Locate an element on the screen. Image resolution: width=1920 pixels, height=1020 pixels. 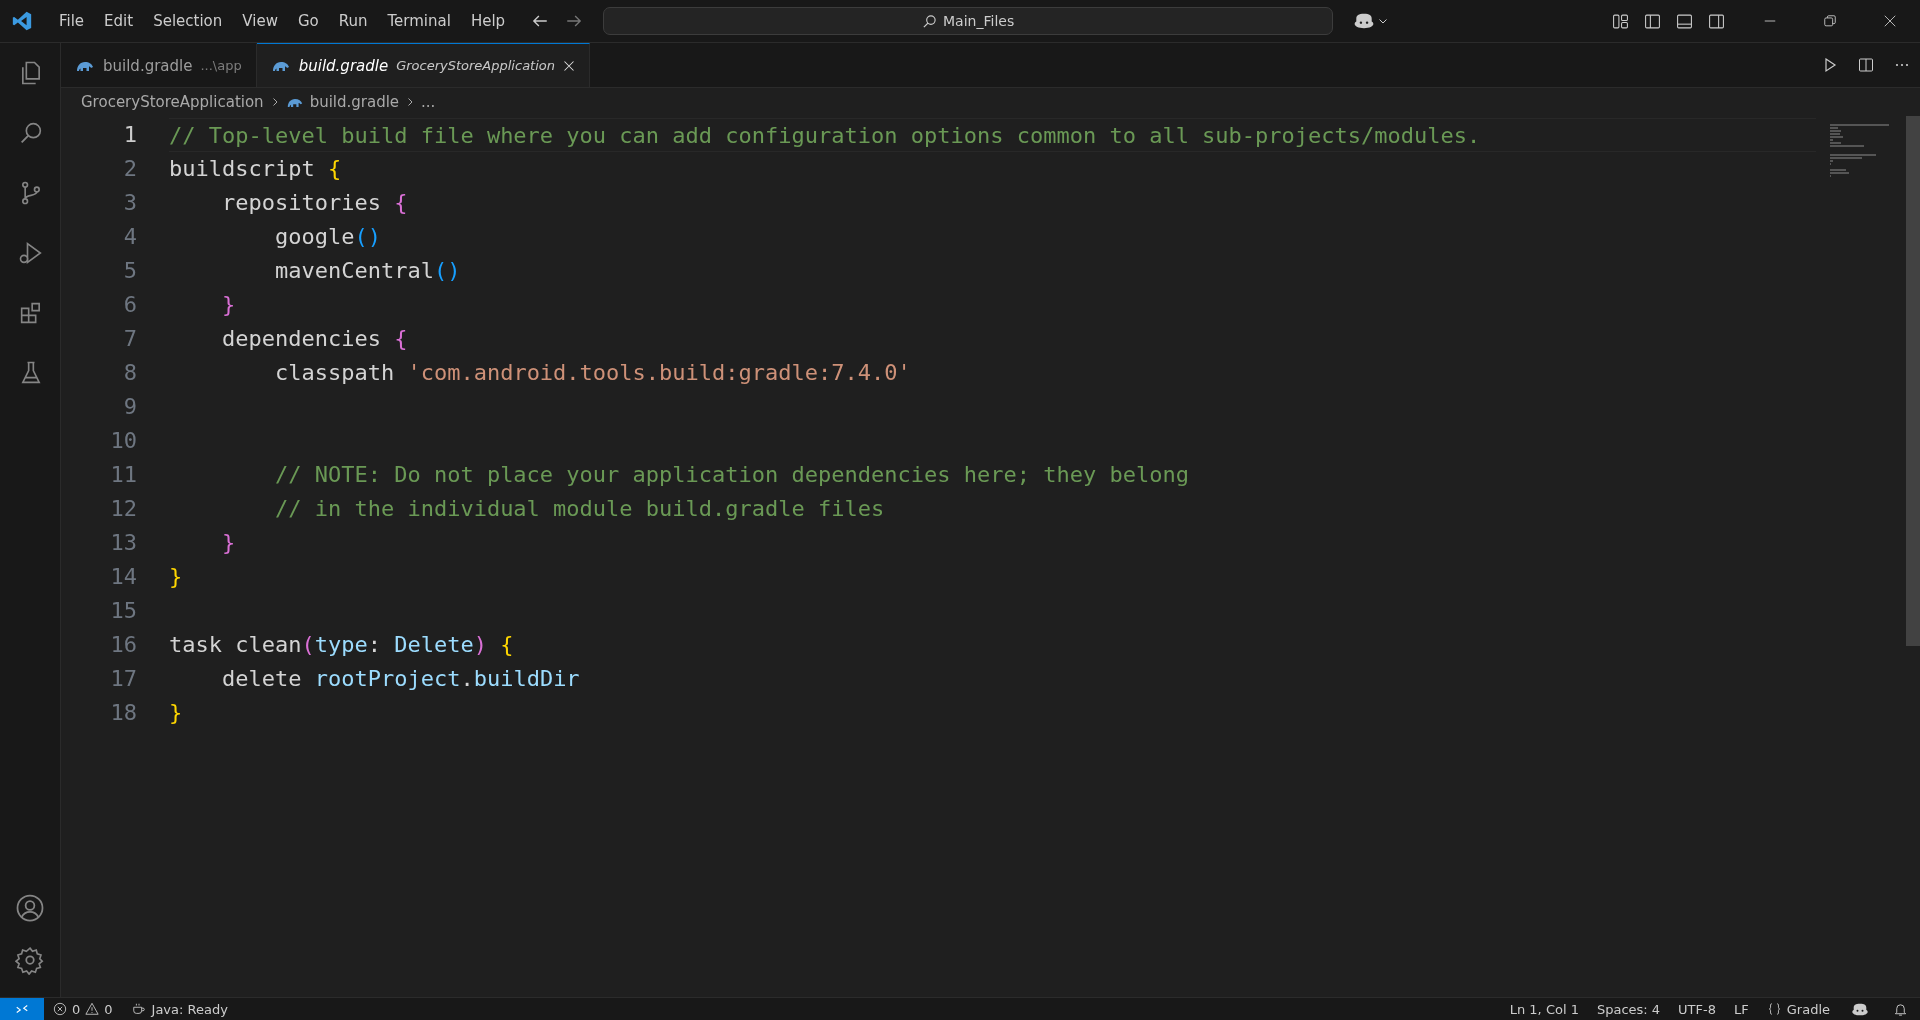
run-icon is located at coordinates (1830, 65).